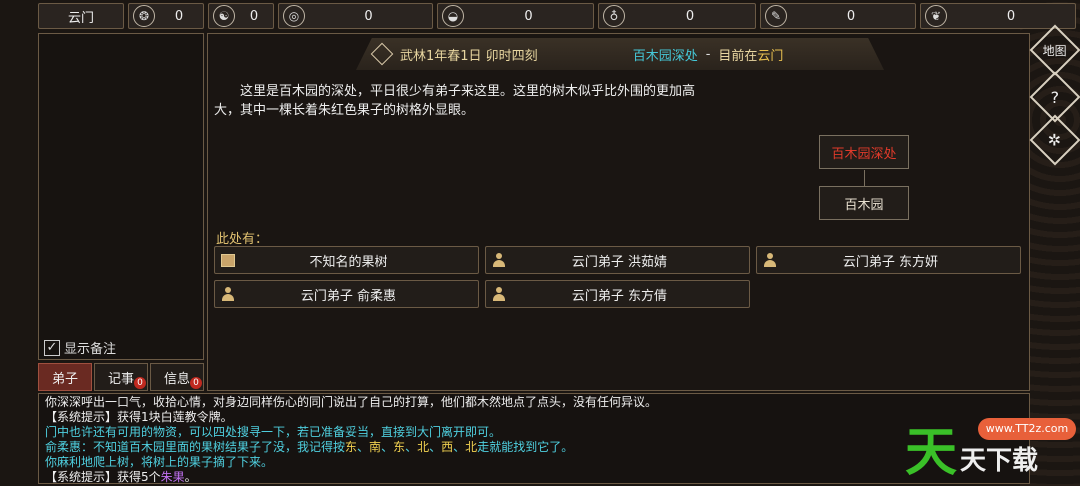 The width and height of the screenshot is (1080, 486). Describe the element at coordinates (999, 461) in the screenshot. I see `watermark-text: 天下载` at that location.